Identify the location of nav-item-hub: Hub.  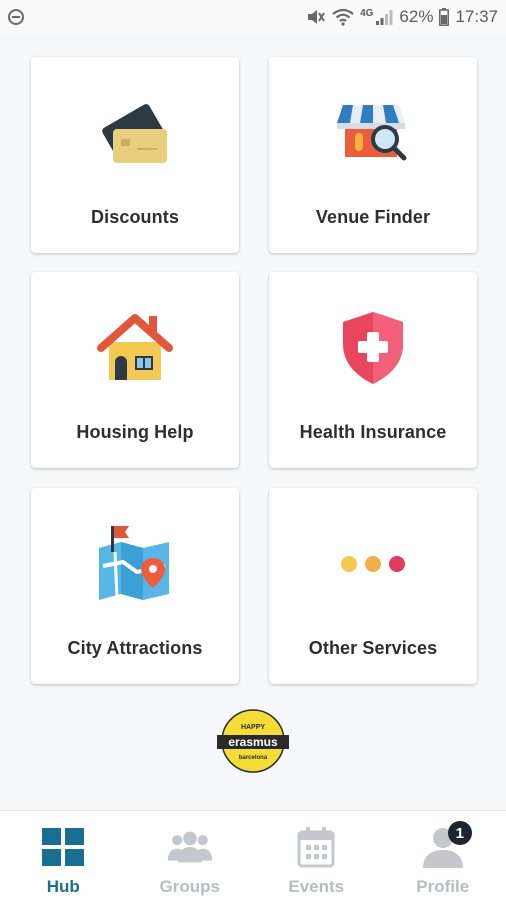
(63, 855).